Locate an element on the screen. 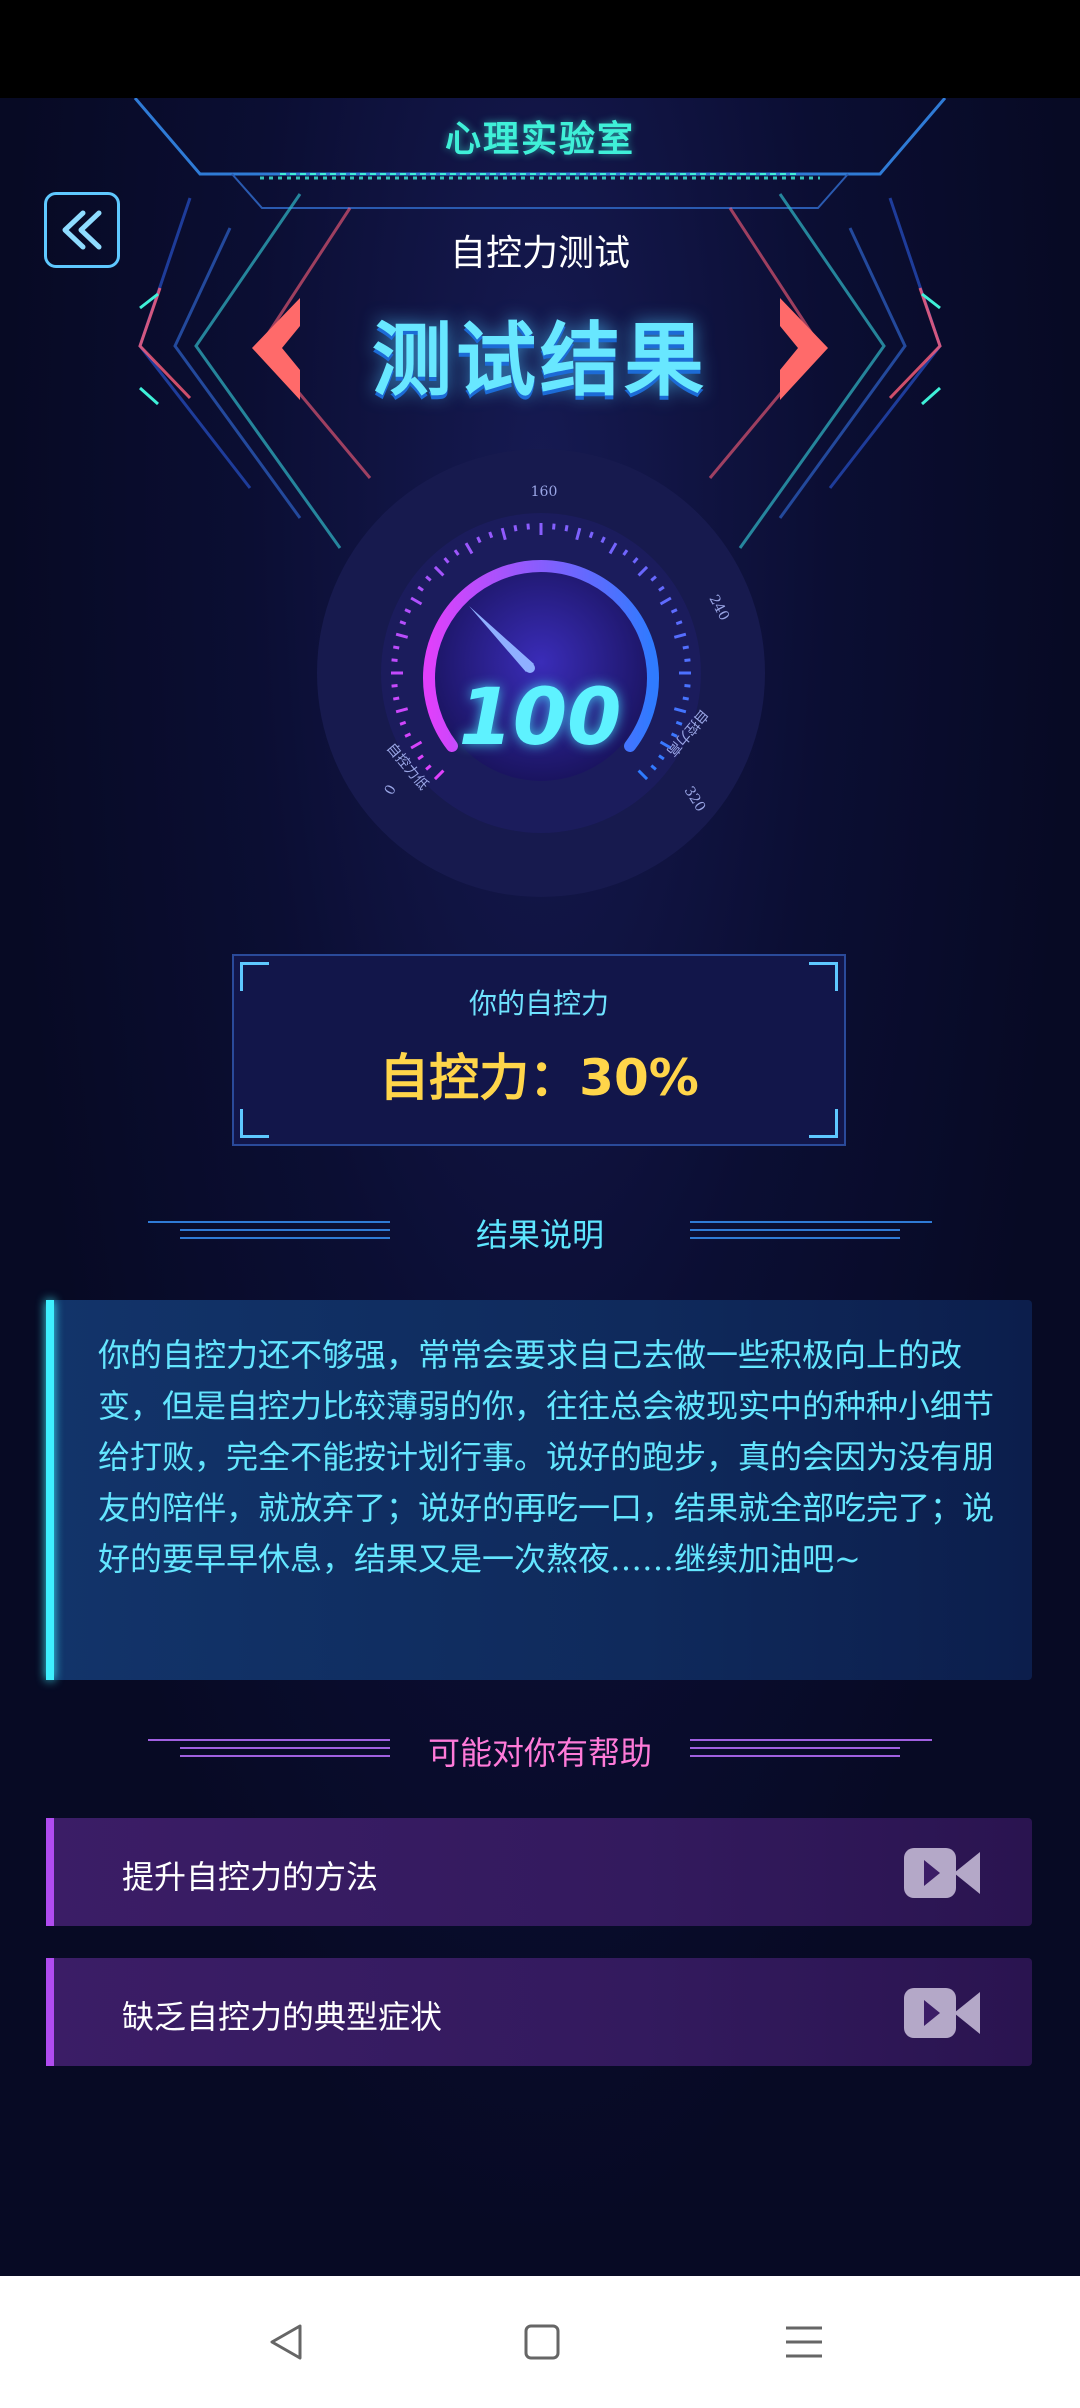  score-card: 你的自控力 自控力：30% is located at coordinates (539, 1050).